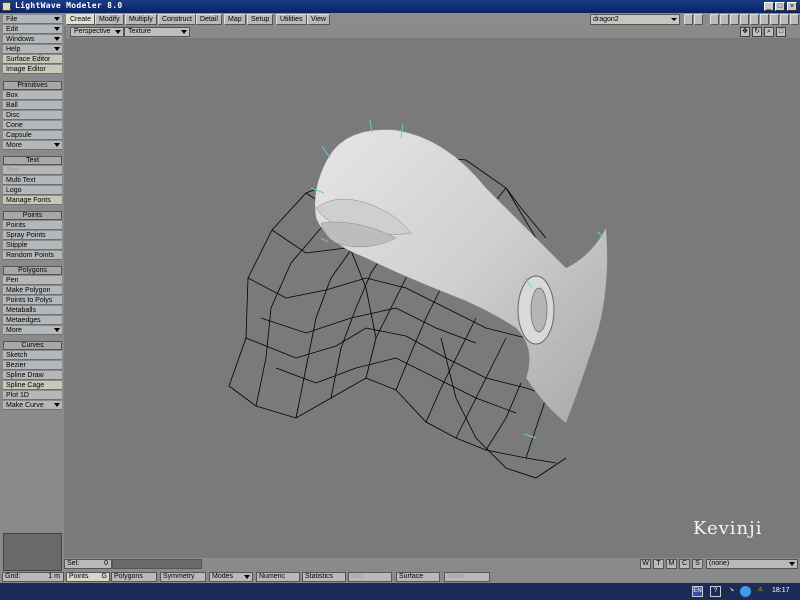 The height and width of the screenshot is (600, 800). What do you see at coordinates (645, 564) in the screenshot?
I see `toggle-w: W` at bounding box center [645, 564].